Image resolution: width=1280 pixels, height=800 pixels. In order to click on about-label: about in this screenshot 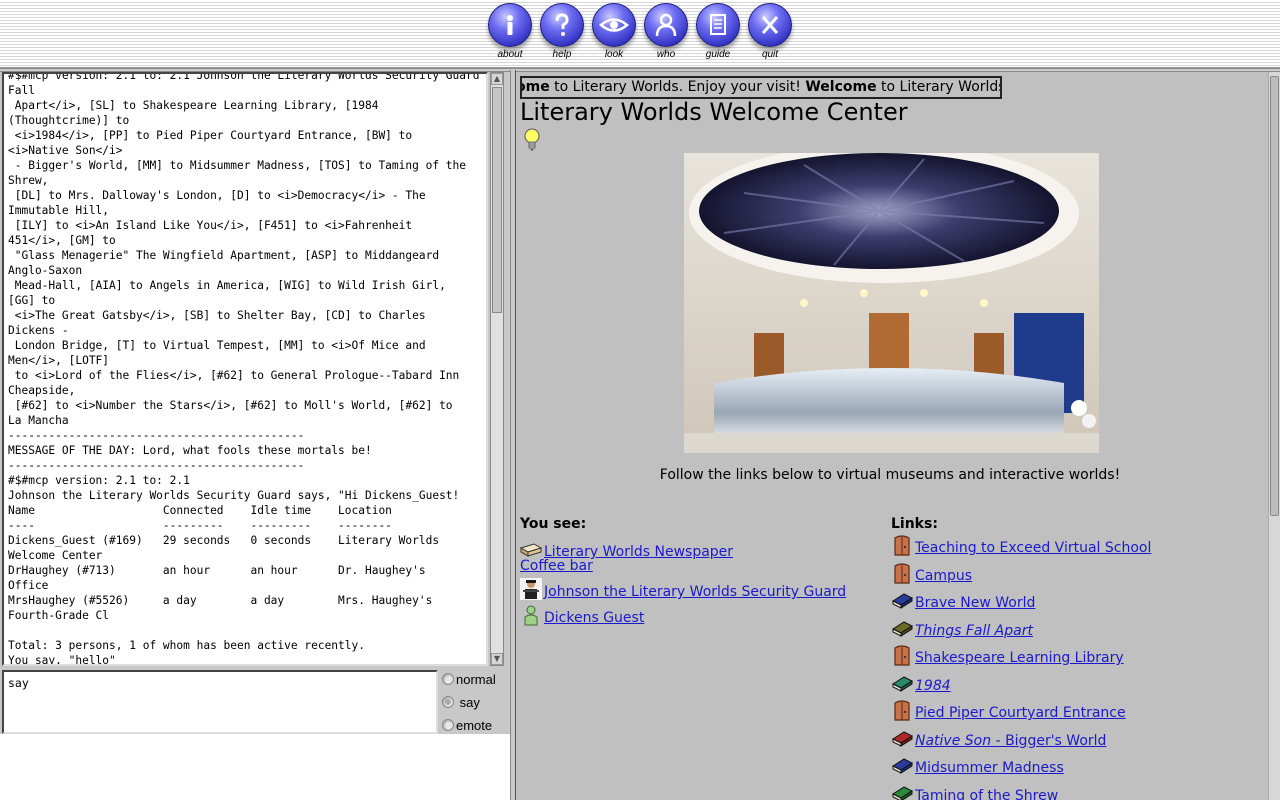, I will do `click(510, 54)`.